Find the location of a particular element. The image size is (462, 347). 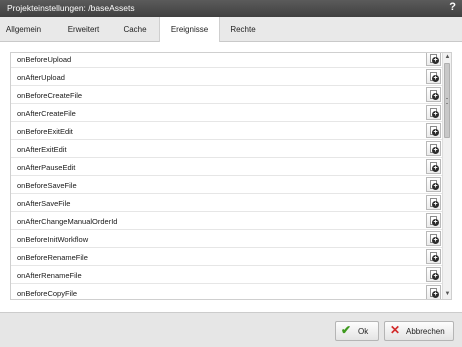

window-title: Projekteinstellungen: /baseAssets is located at coordinates (71, 8).